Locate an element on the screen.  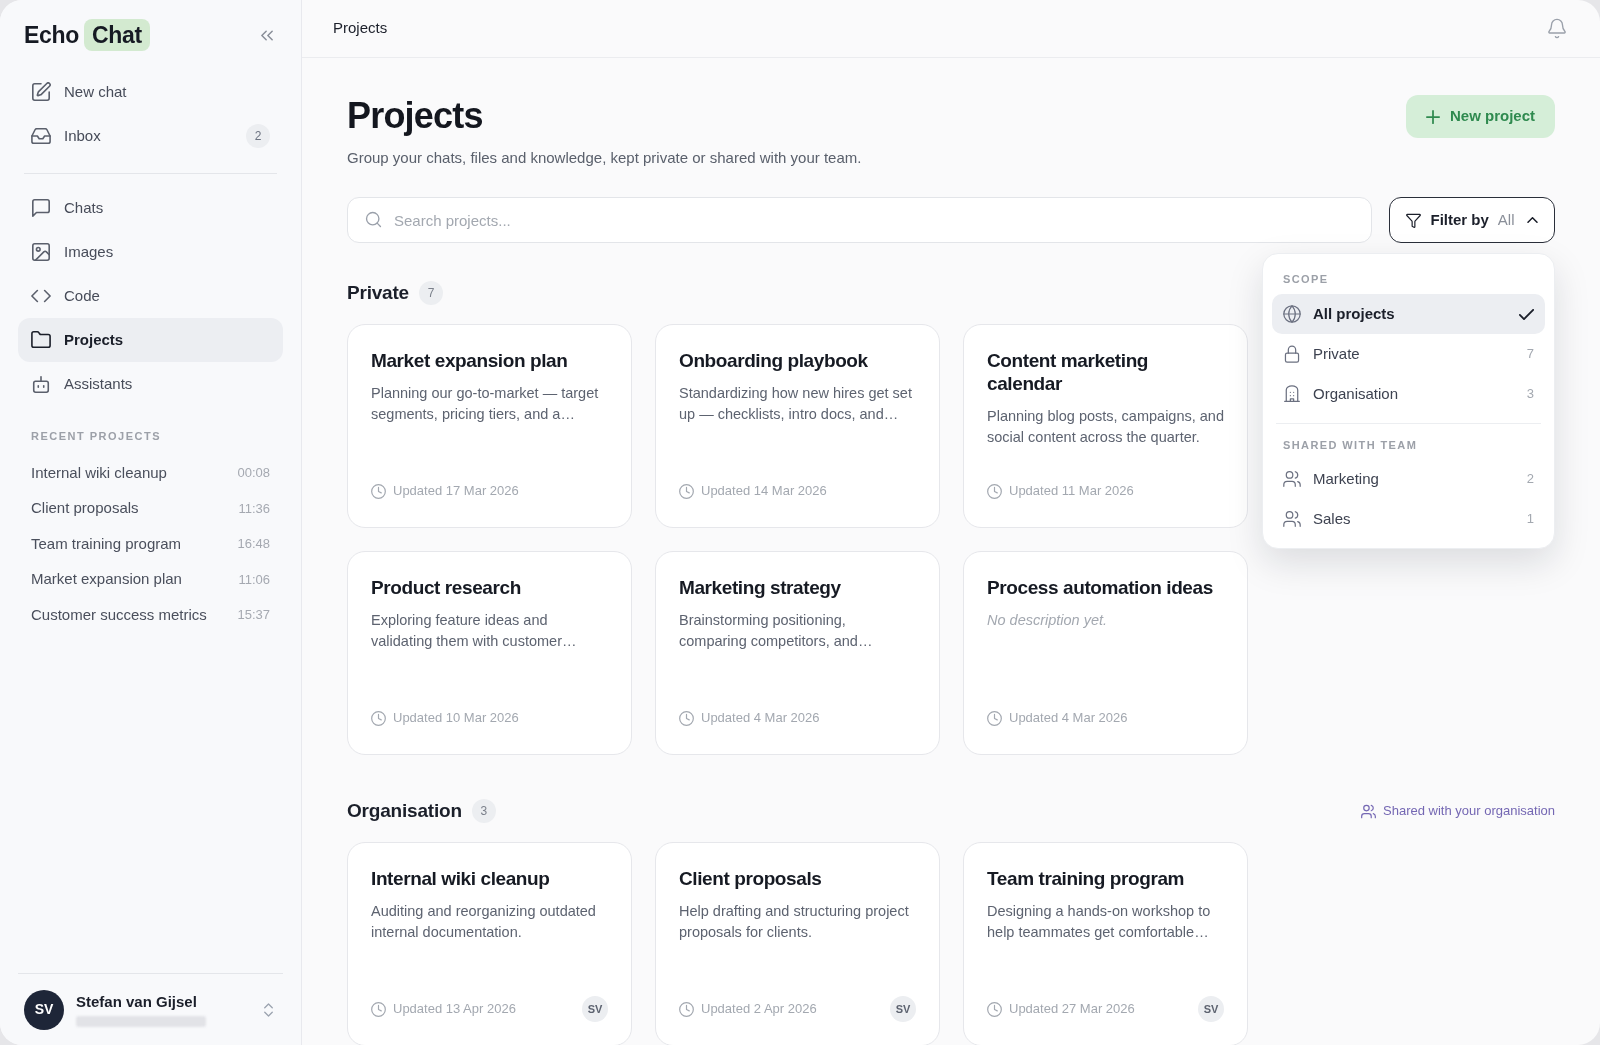
item-count: 2 is located at coordinates (1530, 479).